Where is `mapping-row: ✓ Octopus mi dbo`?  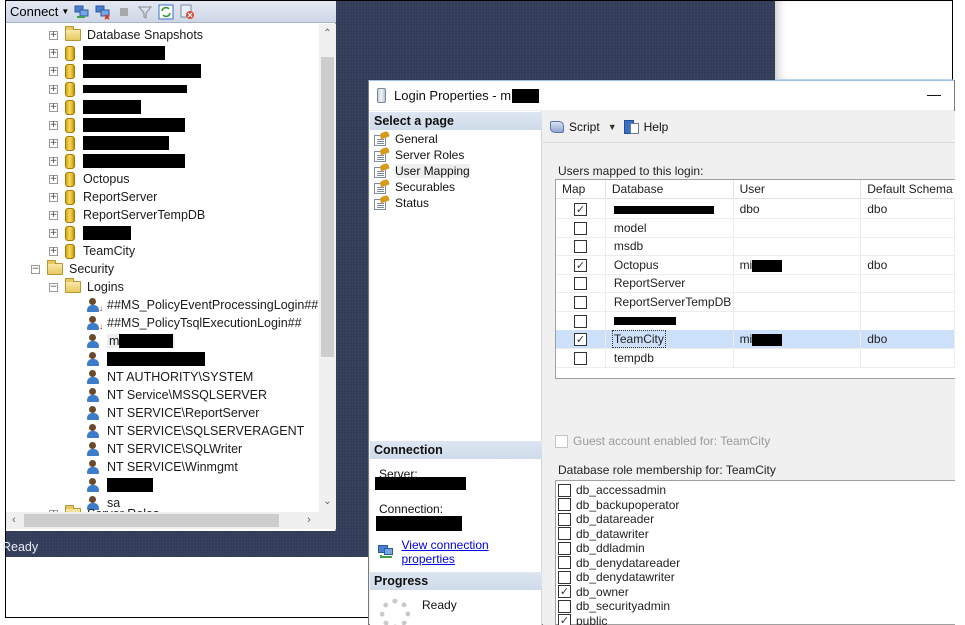
mapping-row: ✓ Octopus mi dbo is located at coordinates (755, 265).